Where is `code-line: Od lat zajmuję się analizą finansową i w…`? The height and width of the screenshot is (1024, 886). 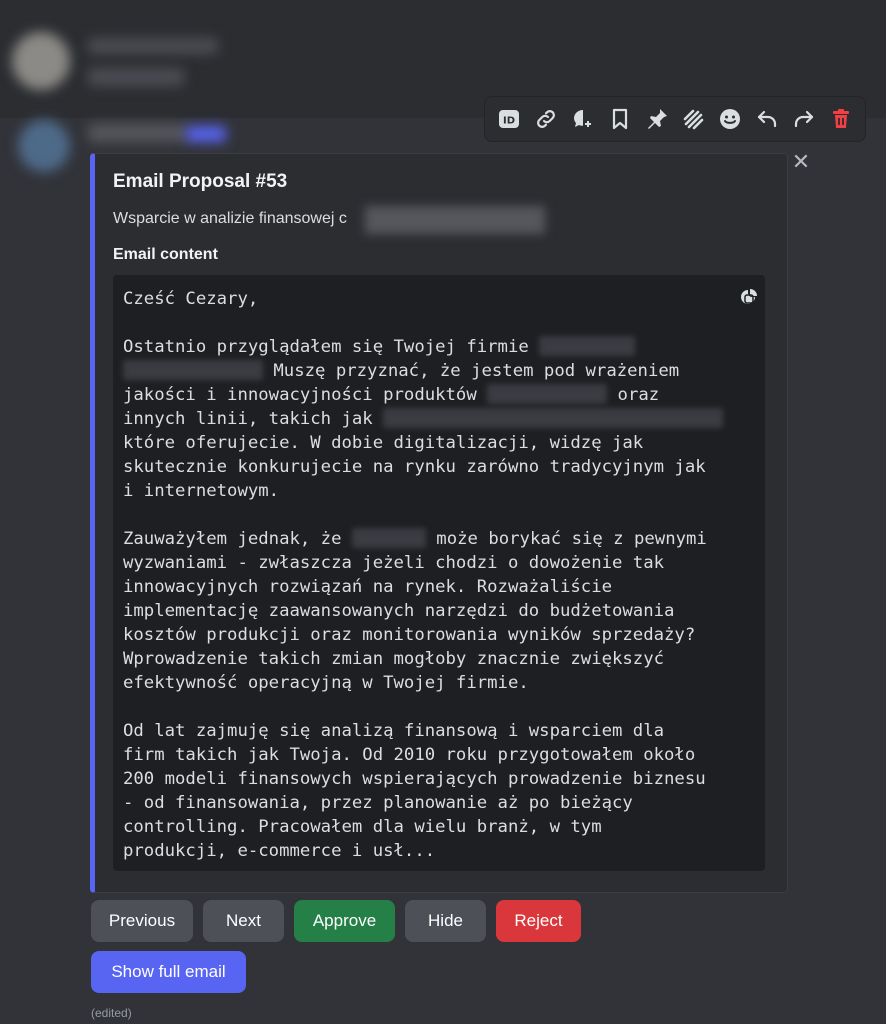
code-line: Od lat zajmuję się analizą finansową i w… is located at coordinates (394, 731).